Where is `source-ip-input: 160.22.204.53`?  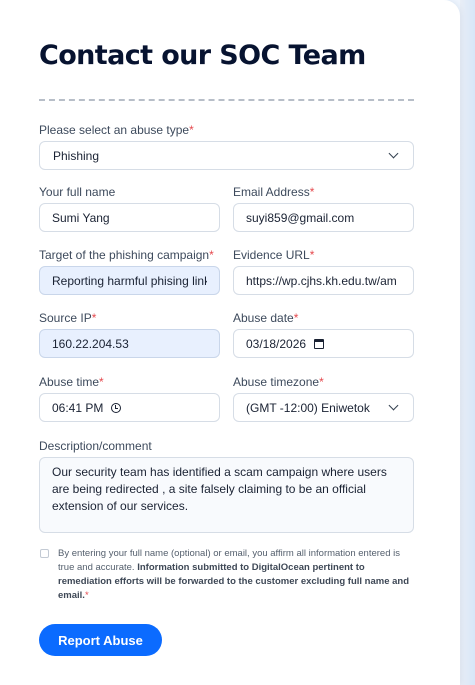
source-ip-input: 160.22.204.53 is located at coordinates (129, 343).